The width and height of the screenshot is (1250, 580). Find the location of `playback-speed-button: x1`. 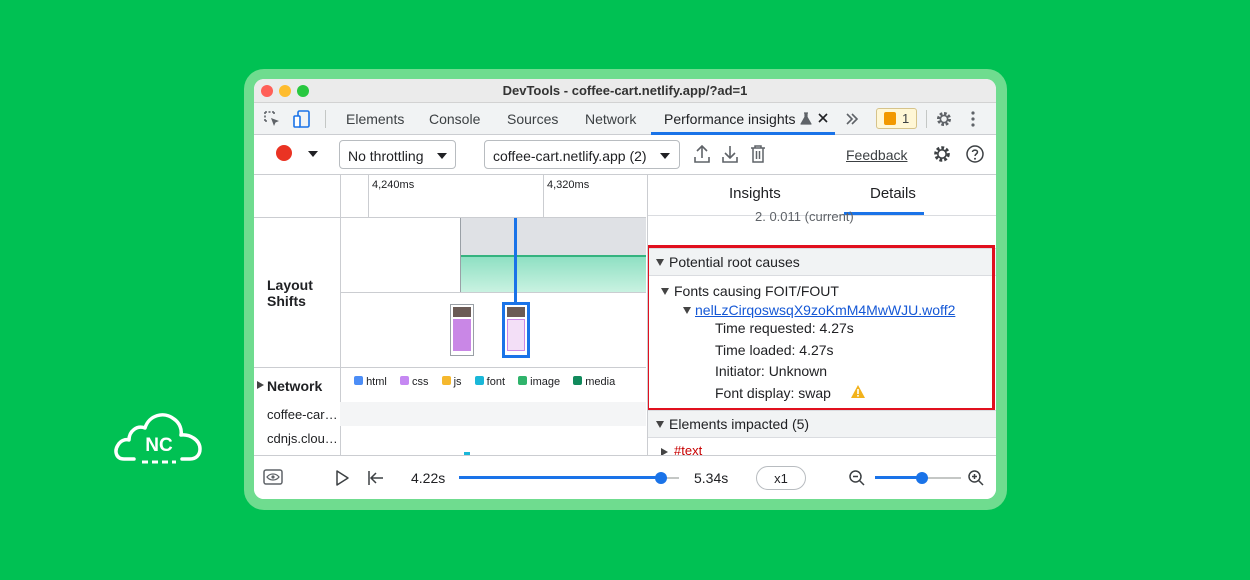

playback-speed-button: x1 is located at coordinates (781, 478).